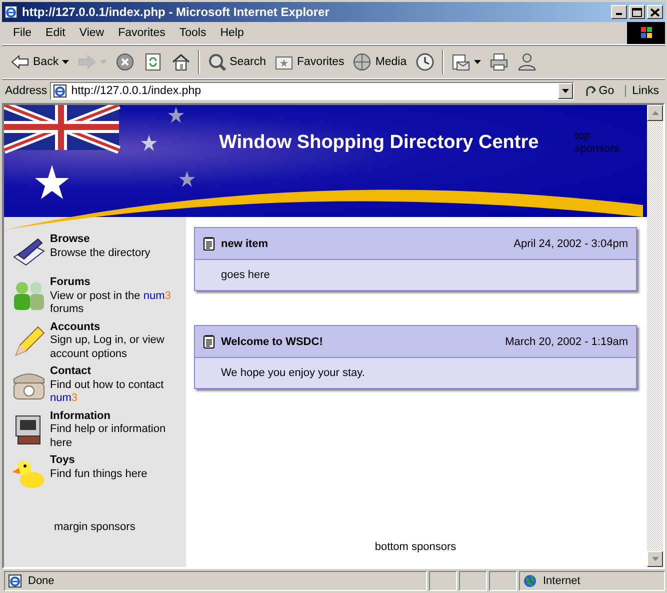 The width and height of the screenshot is (667, 593). What do you see at coordinates (236, 62) in the screenshot?
I see `search-button: Search` at bounding box center [236, 62].